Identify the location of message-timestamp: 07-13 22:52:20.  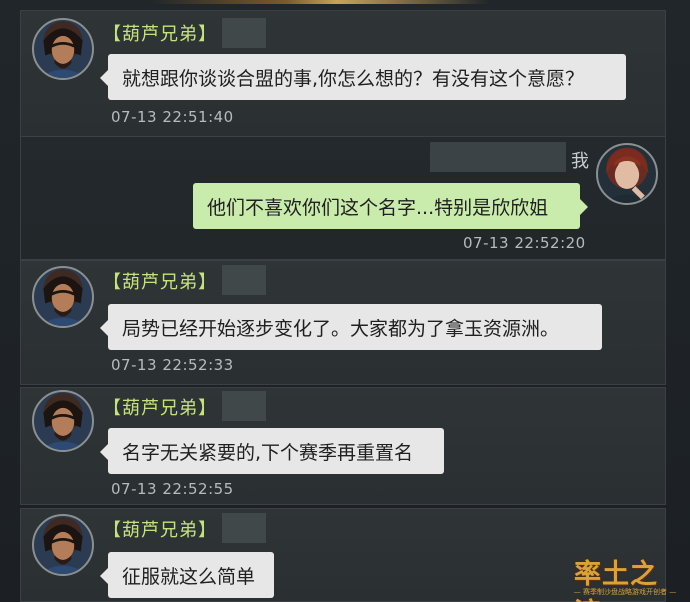
(524, 243).